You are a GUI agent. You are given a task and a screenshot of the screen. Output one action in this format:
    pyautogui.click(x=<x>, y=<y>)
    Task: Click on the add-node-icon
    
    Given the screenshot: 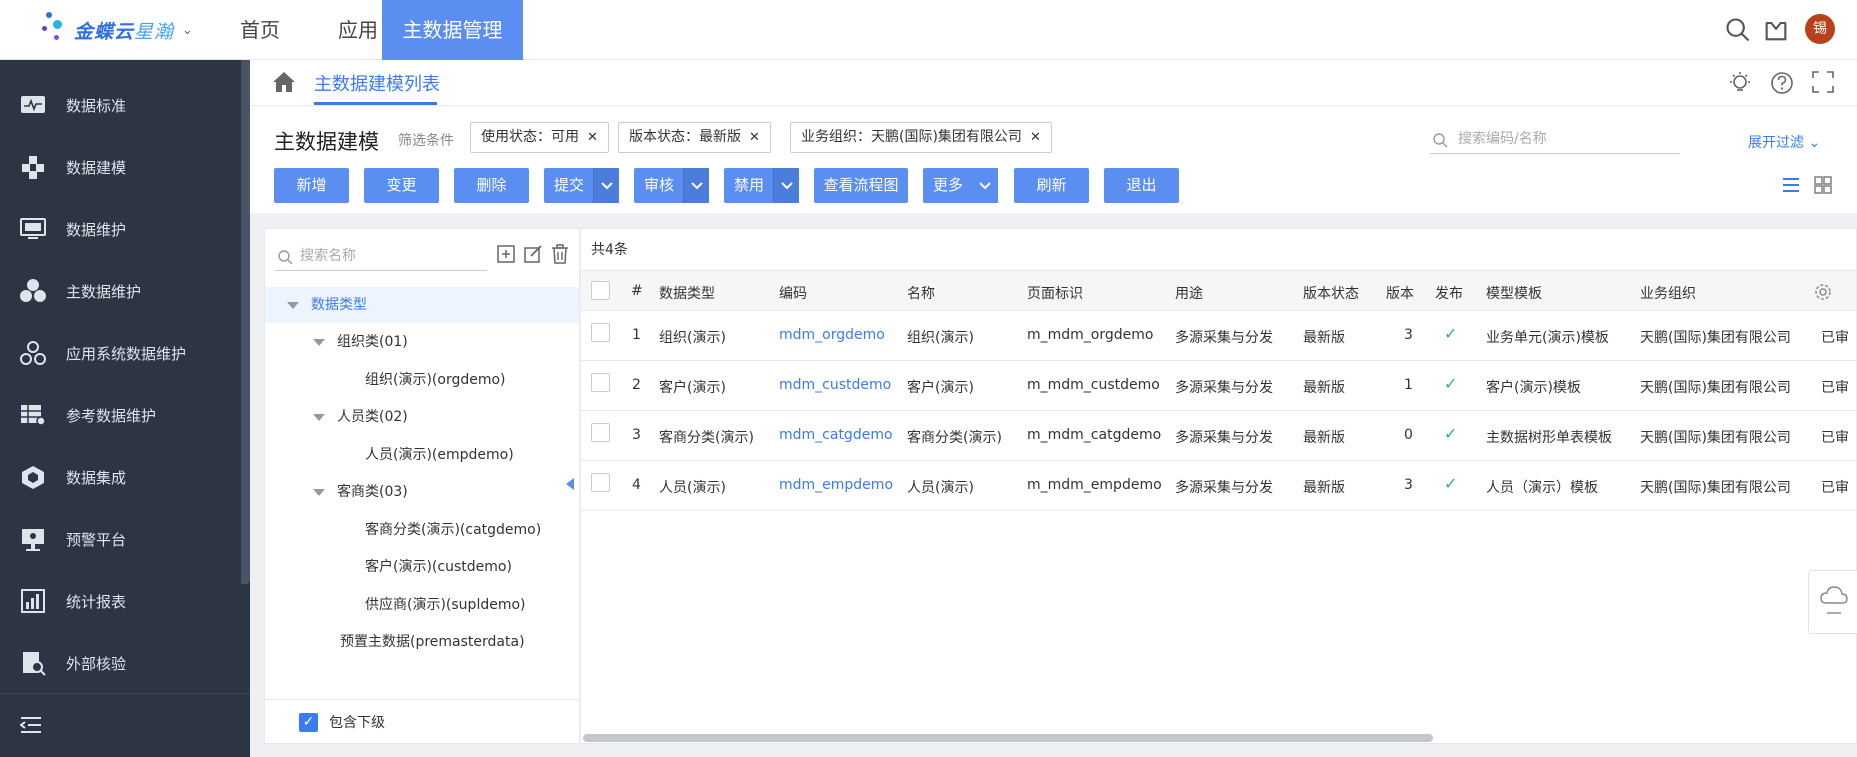 What is the action you would take?
    pyautogui.click(x=506, y=254)
    